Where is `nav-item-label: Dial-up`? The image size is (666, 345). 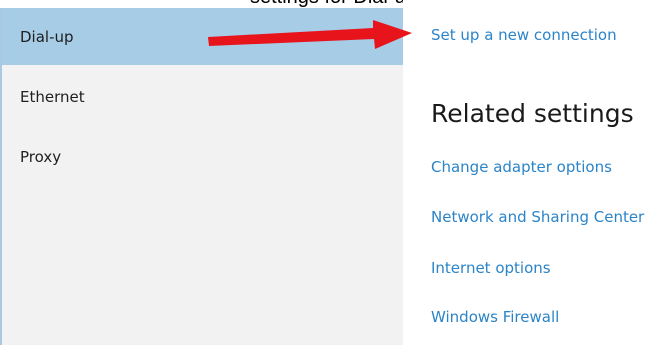 nav-item-label: Dial-up is located at coordinates (47, 36).